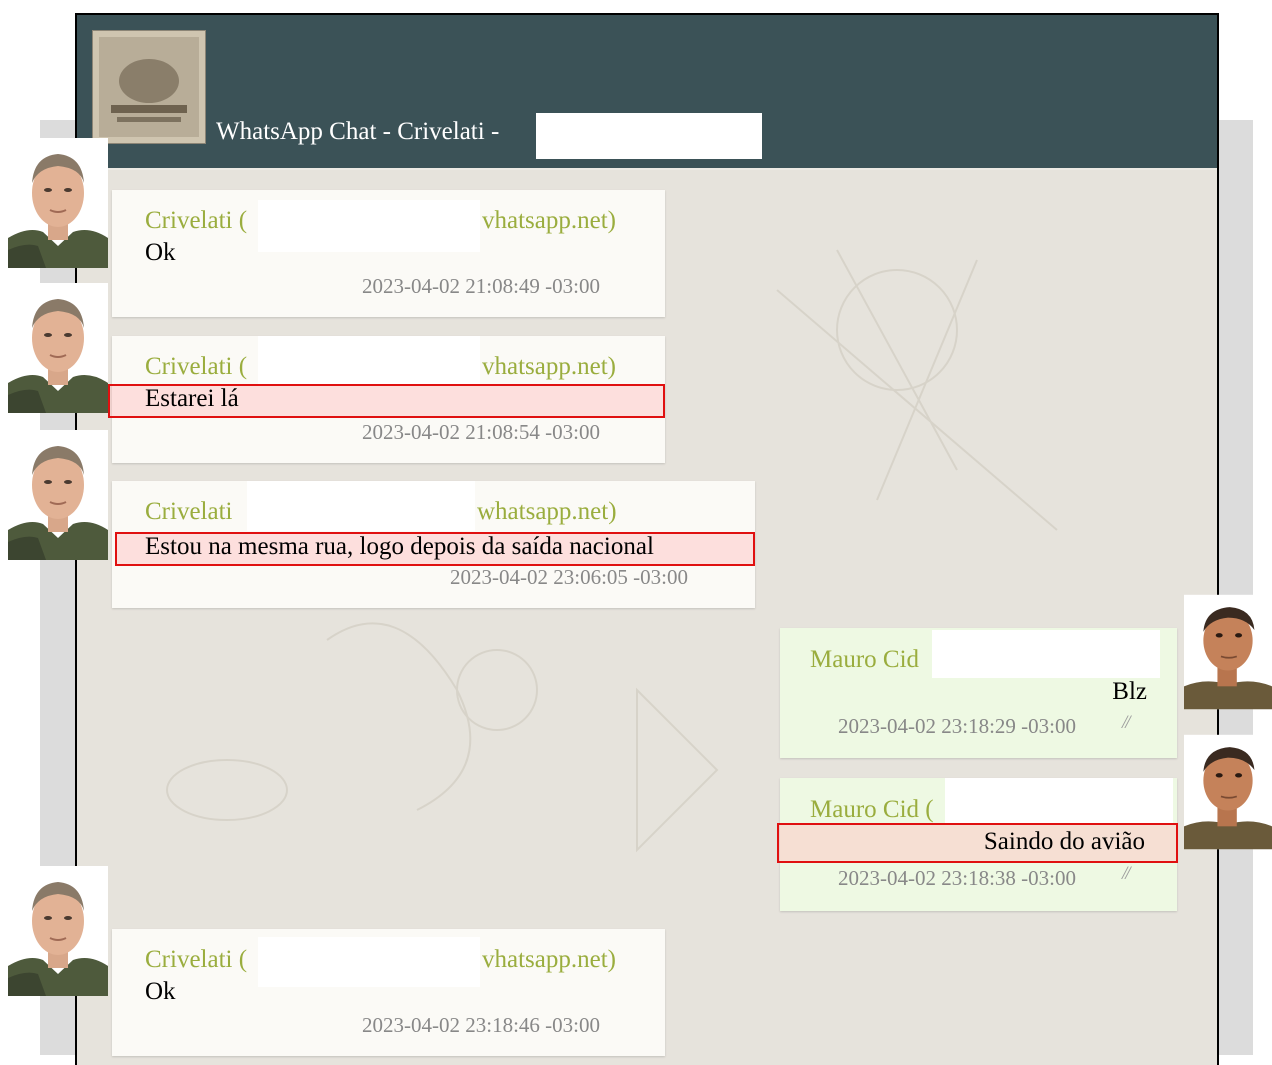  Describe the element at coordinates (189, 511) in the screenshot. I see `sender-name: Crivelati` at that location.